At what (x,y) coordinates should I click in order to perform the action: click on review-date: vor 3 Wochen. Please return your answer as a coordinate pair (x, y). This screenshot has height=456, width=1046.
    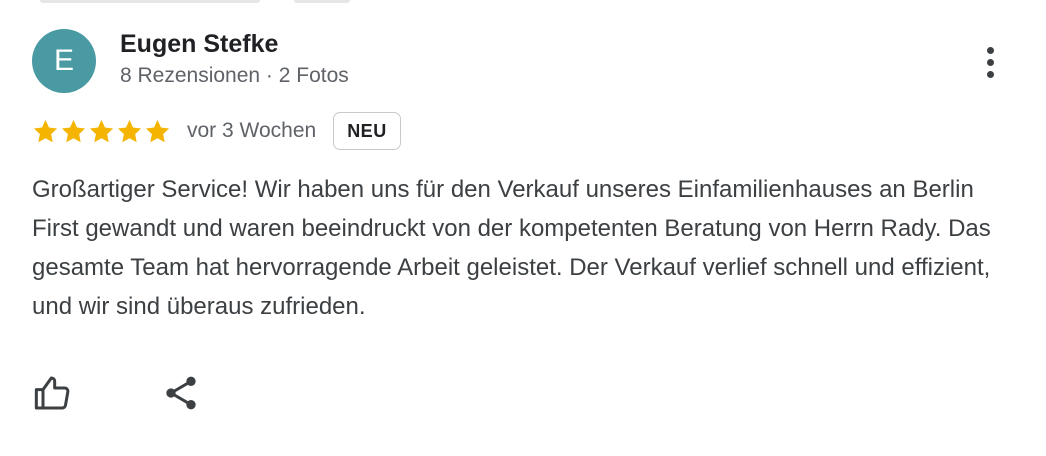
    Looking at the image, I should click on (252, 130).